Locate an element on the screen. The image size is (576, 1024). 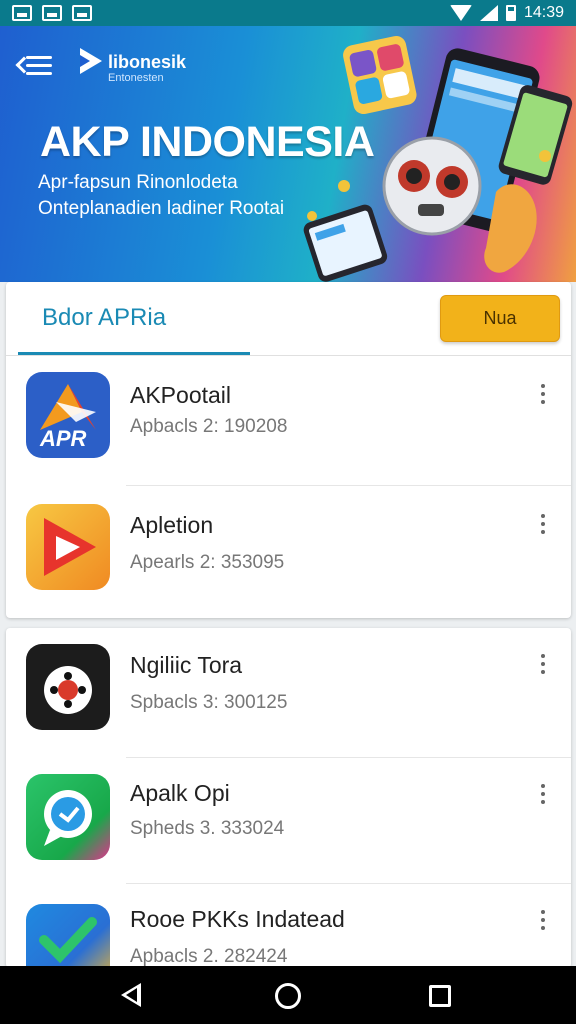
banner-subtitle: Onteplanadien ladiner Rootai is located at coordinates (161, 208).